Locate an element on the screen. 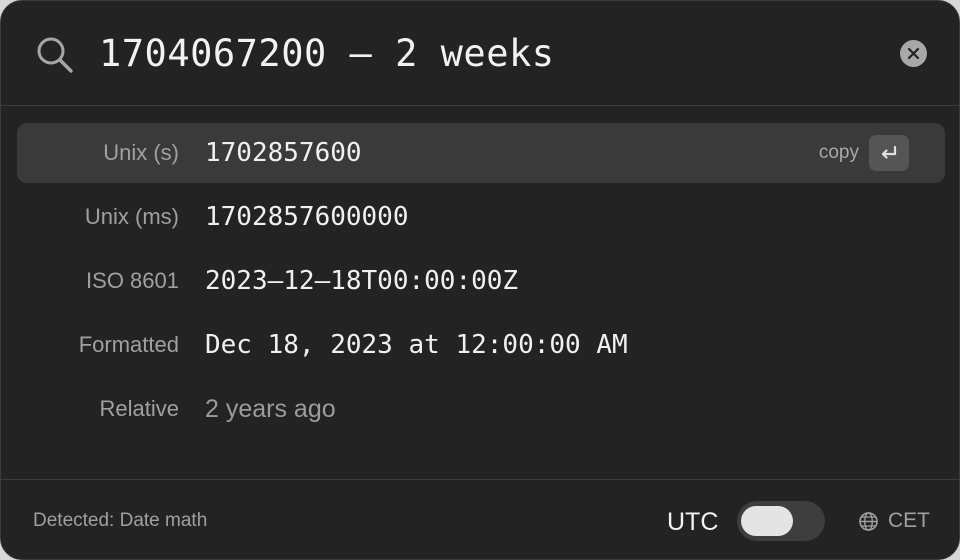 This screenshot has width=960, height=560. return-key-button is located at coordinates (889, 153).